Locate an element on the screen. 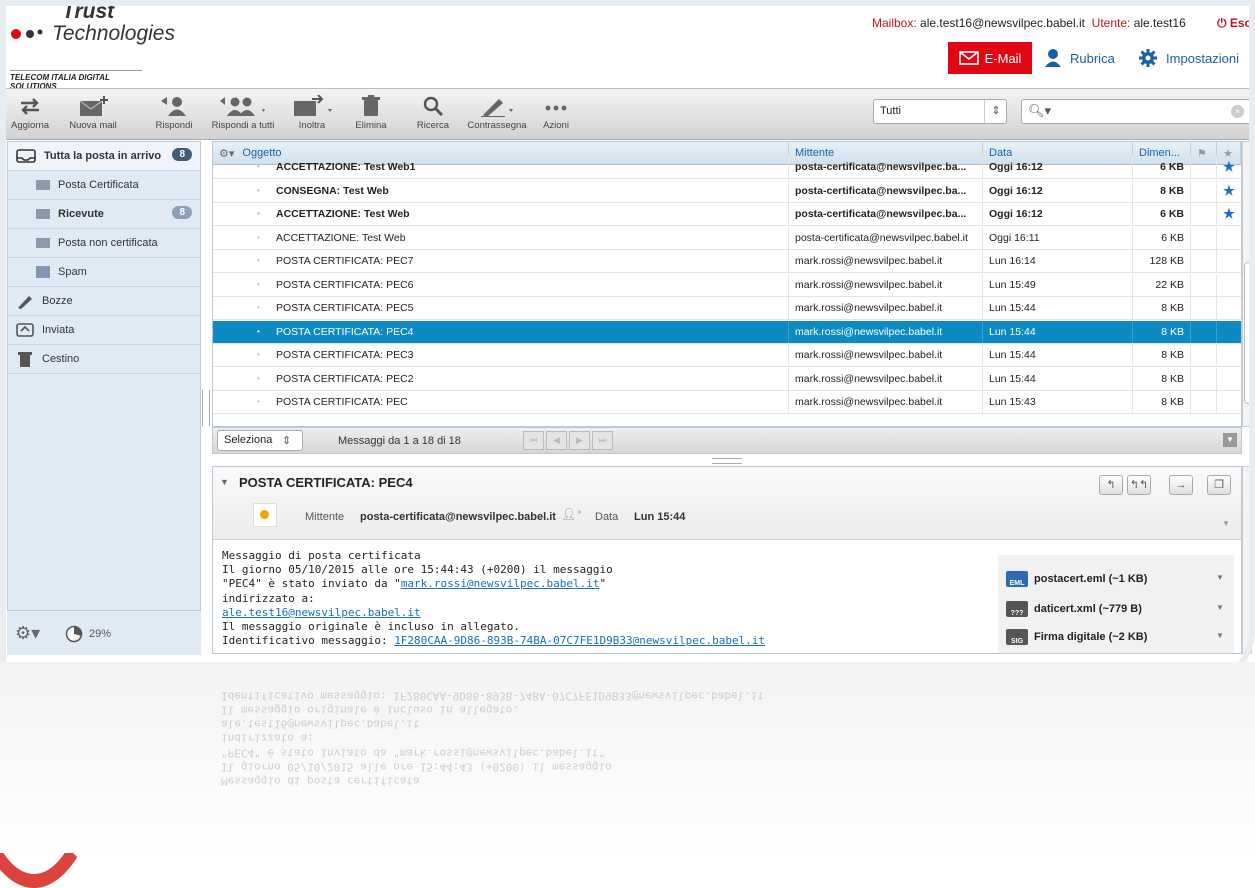 The width and height of the screenshot is (1255, 888). next-page-icon: ▶ is located at coordinates (579, 440).